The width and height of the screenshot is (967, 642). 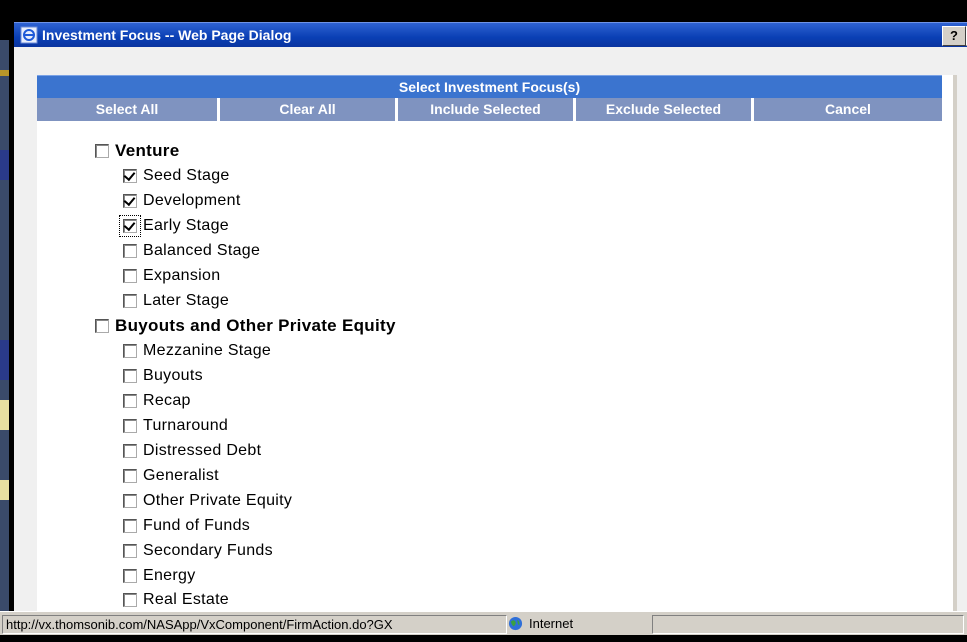 I want to click on list-item: Distressed Debt, so click(x=192, y=451).